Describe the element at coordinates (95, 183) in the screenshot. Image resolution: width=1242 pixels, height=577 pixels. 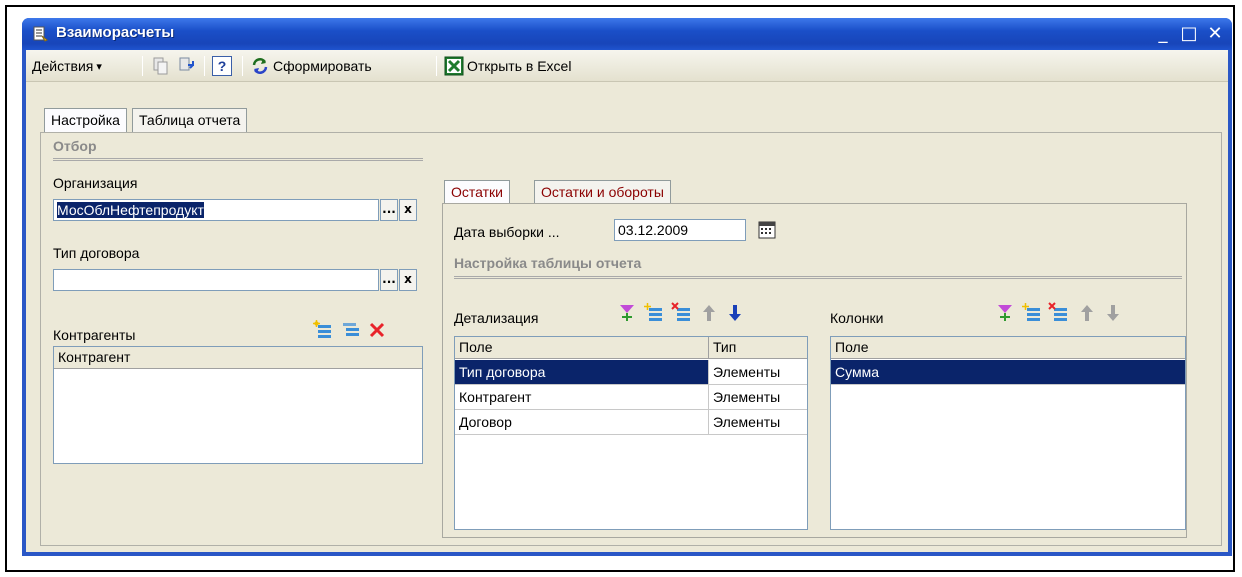
I see `organization-label: Организация` at that location.